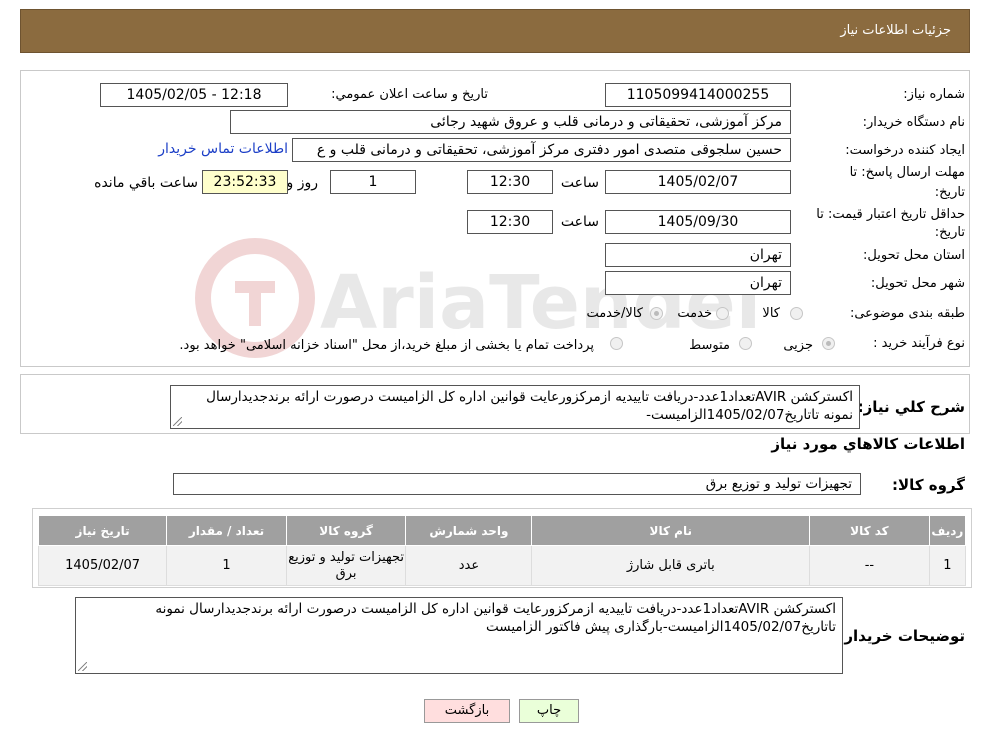 The width and height of the screenshot is (985, 744). I want to click on col-header-code: کد کالا, so click(869, 530).